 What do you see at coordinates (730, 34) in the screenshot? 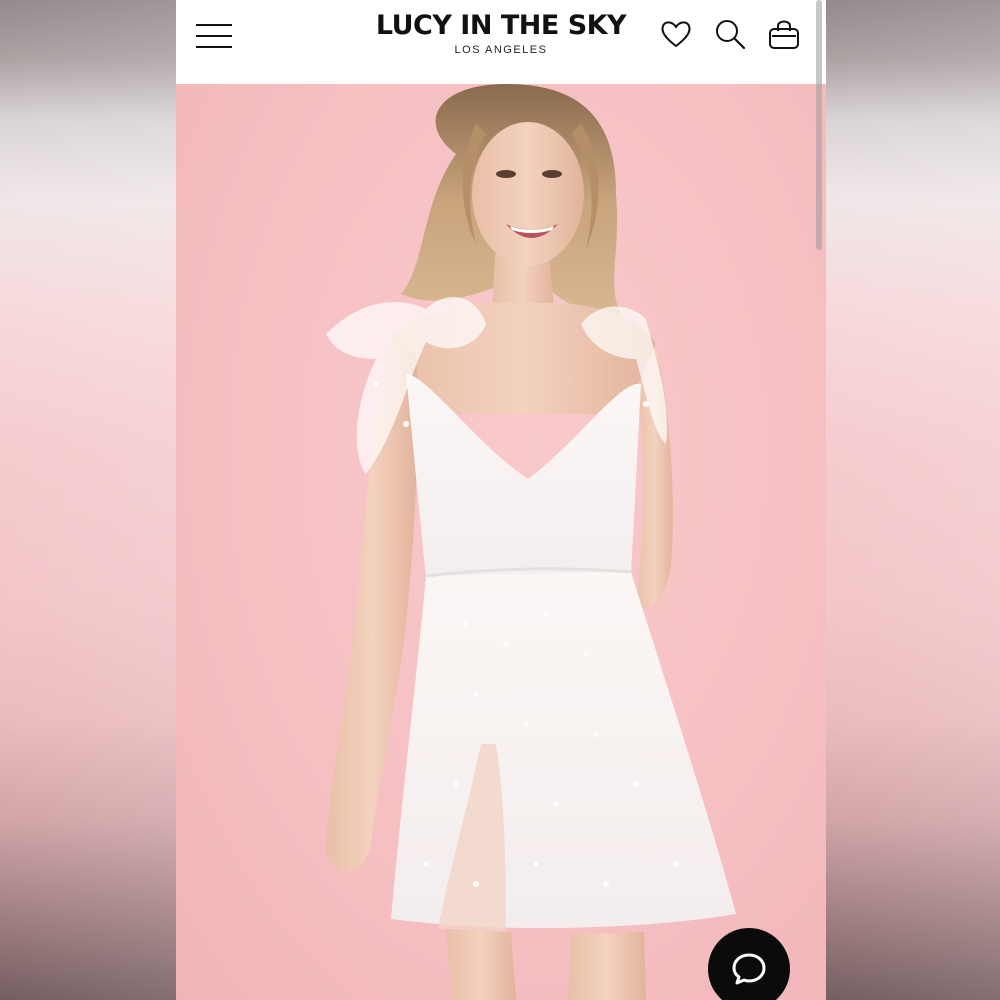
I see `search-icon` at bounding box center [730, 34].